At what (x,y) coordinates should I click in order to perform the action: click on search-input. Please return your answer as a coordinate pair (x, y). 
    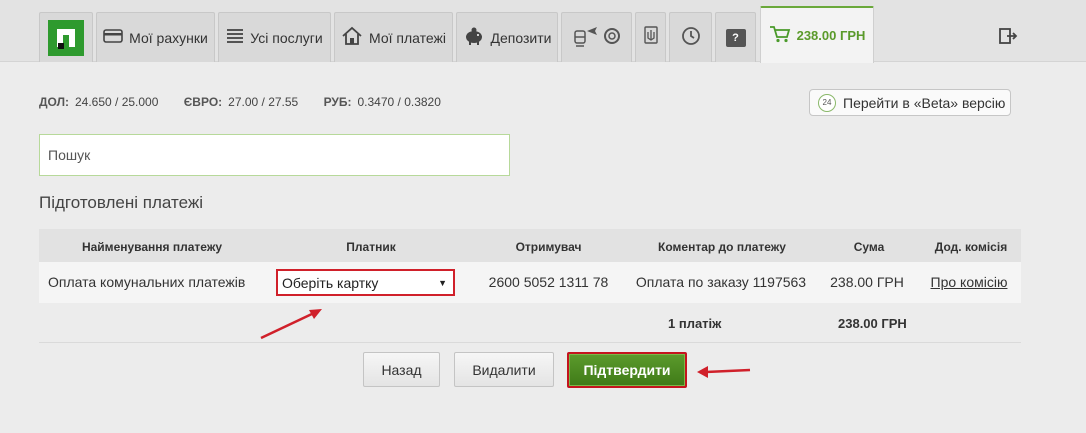
    Looking at the image, I should click on (274, 155).